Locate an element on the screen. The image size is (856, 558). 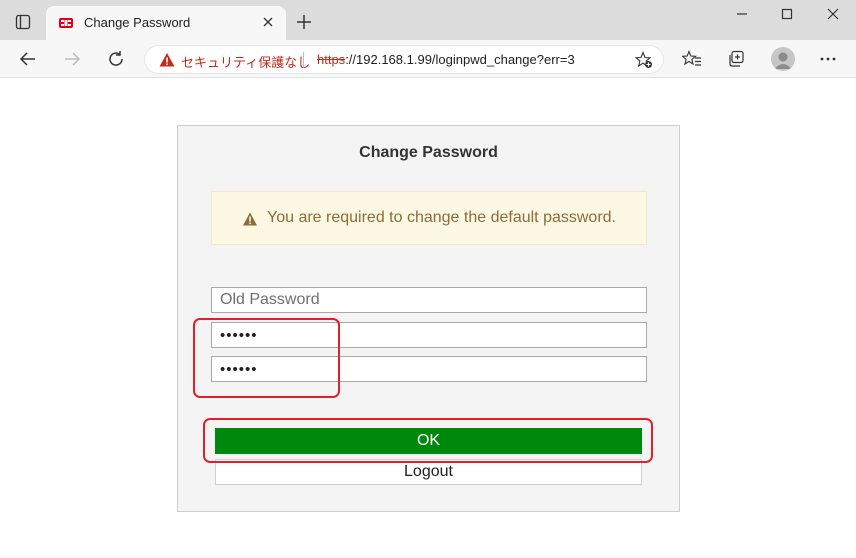
old-password-field is located at coordinates (429, 300).